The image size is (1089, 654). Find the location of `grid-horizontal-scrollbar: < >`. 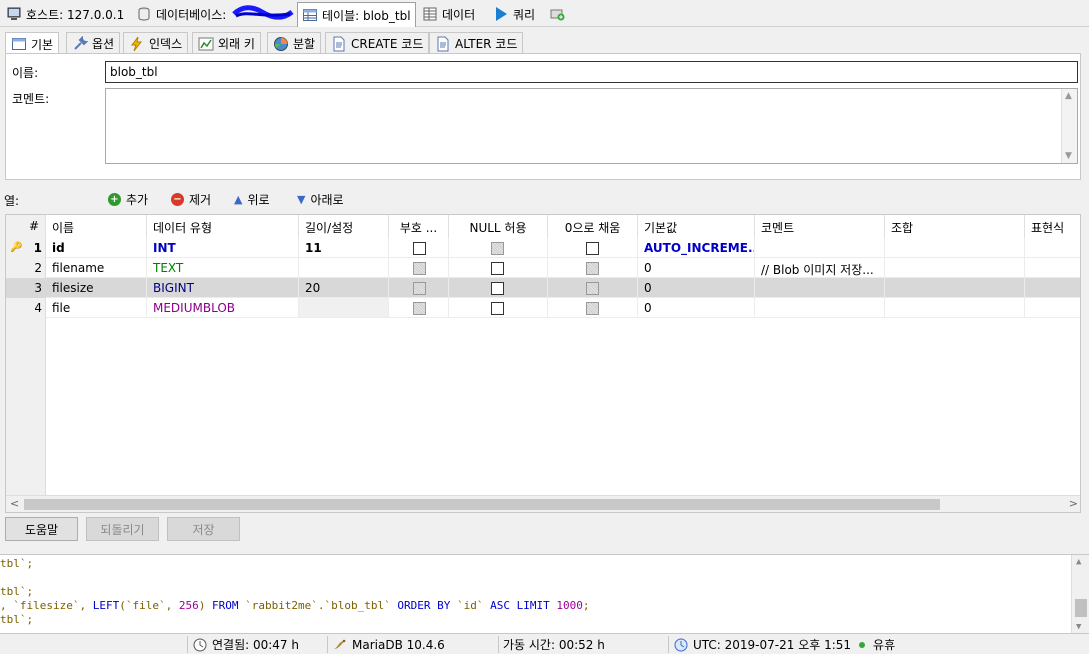

grid-horizontal-scrollbar: < > is located at coordinates (543, 503).